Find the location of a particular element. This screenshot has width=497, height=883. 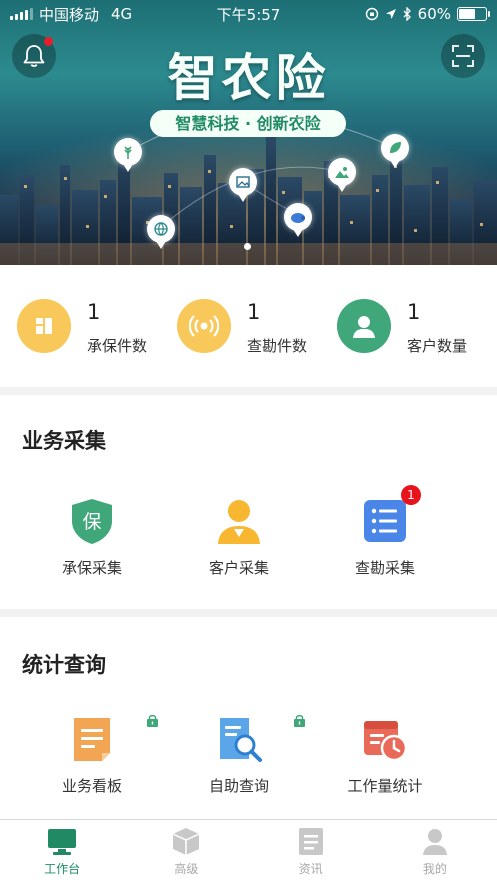

tile-label: 自助查询 is located at coordinates (238, 786).